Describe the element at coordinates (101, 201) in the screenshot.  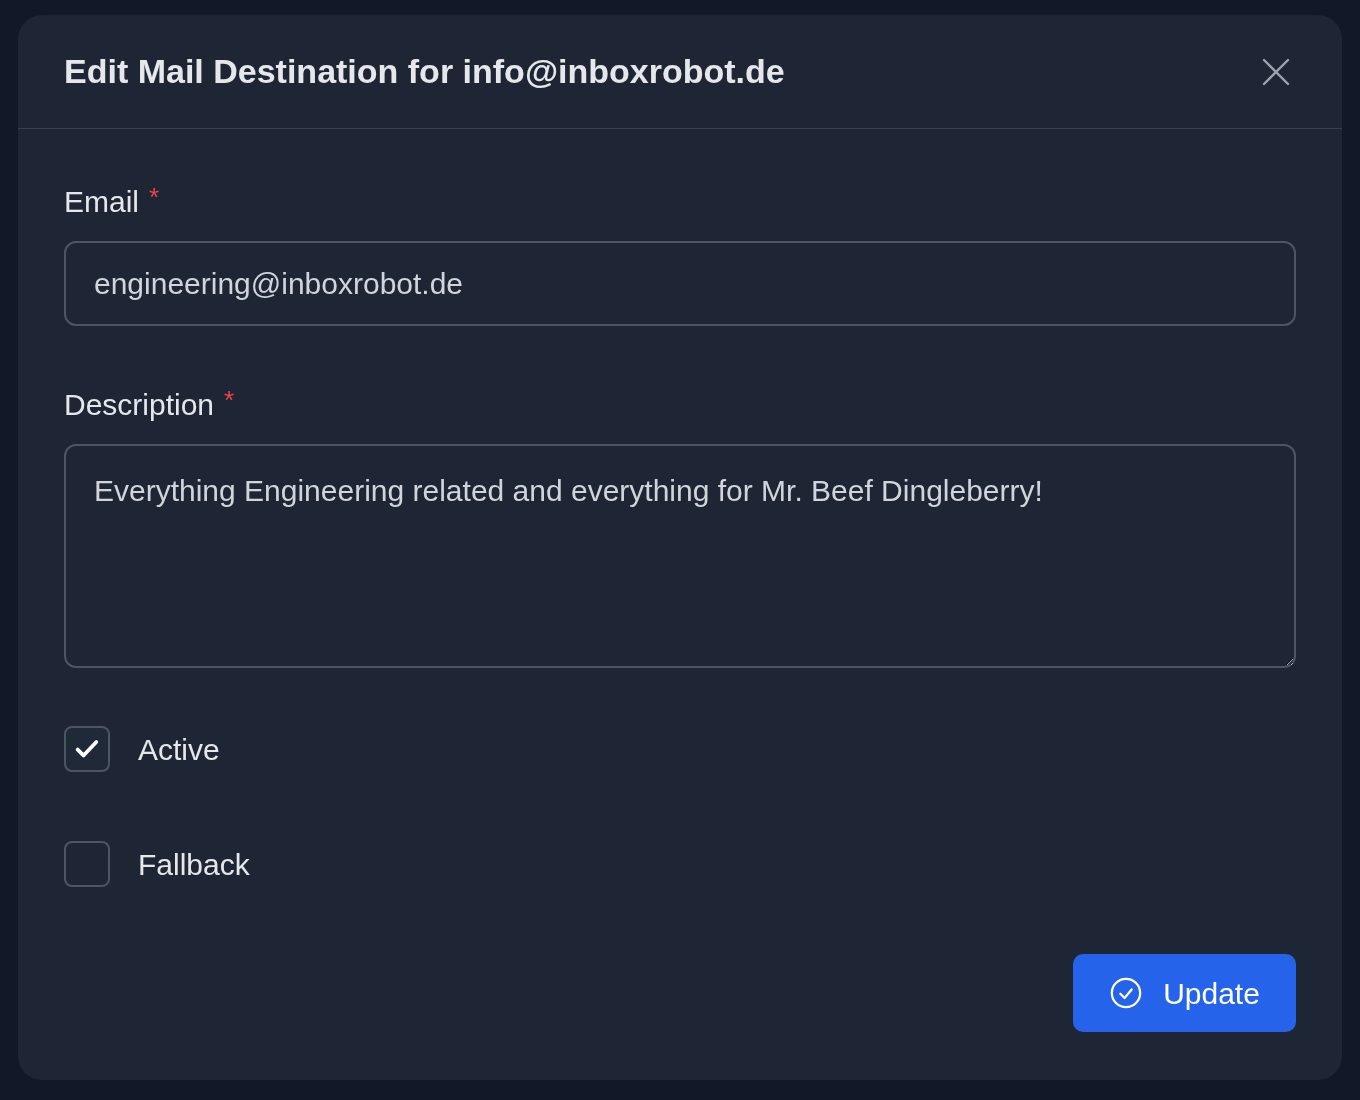
I see `field-label: Email` at that location.